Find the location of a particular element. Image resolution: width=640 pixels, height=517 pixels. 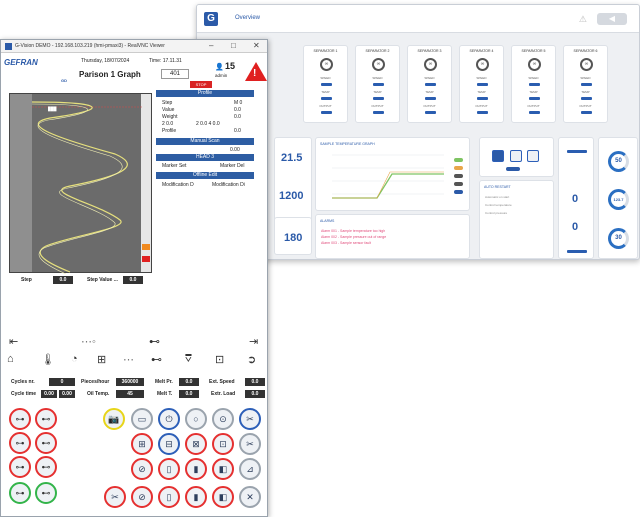

modification-button-1: Modification D is located at coordinates (178, 185).